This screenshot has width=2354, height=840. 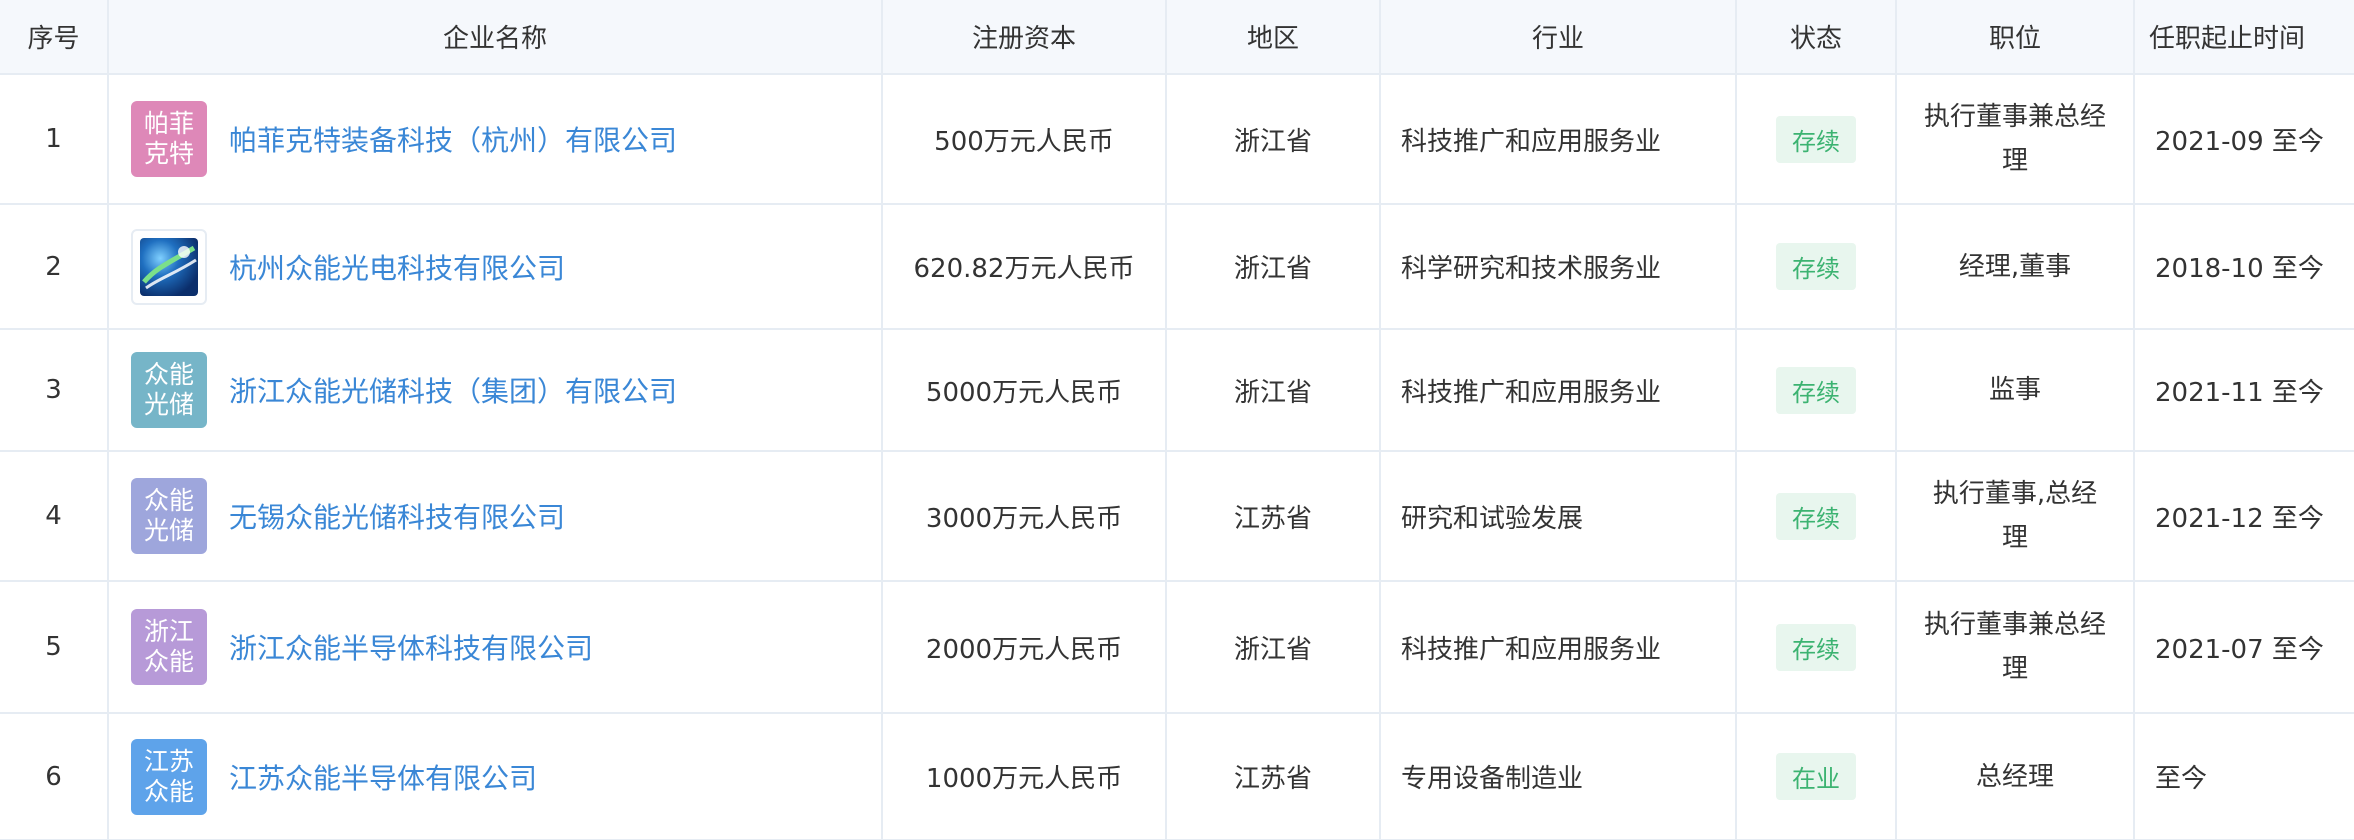 I want to click on company-name-link: 浙江众能光储科技（集团）有限公司, so click(x=453, y=390).